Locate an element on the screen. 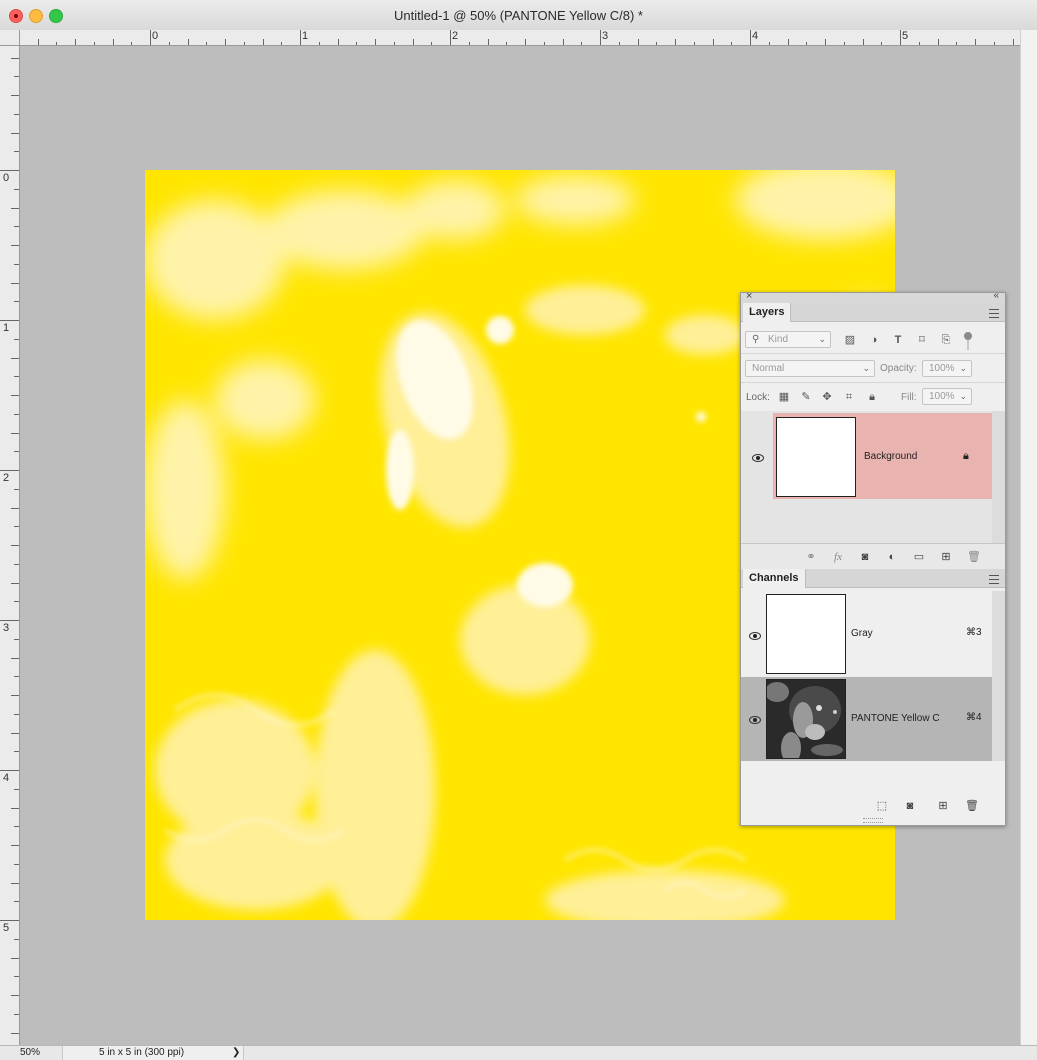  channels-panel-menu-icon is located at coordinates (994, 579).